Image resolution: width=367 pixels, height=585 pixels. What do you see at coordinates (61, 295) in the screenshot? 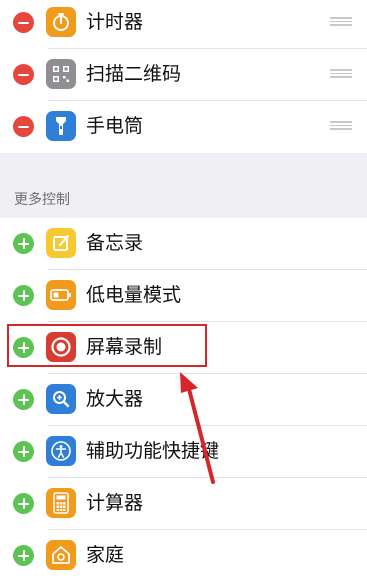
I see `battery-icon` at bounding box center [61, 295].